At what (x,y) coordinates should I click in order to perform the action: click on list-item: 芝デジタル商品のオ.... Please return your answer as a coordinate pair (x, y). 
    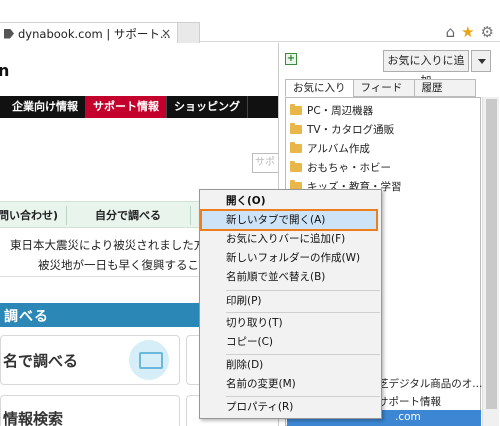
    Looking at the image, I should click on (430, 383).